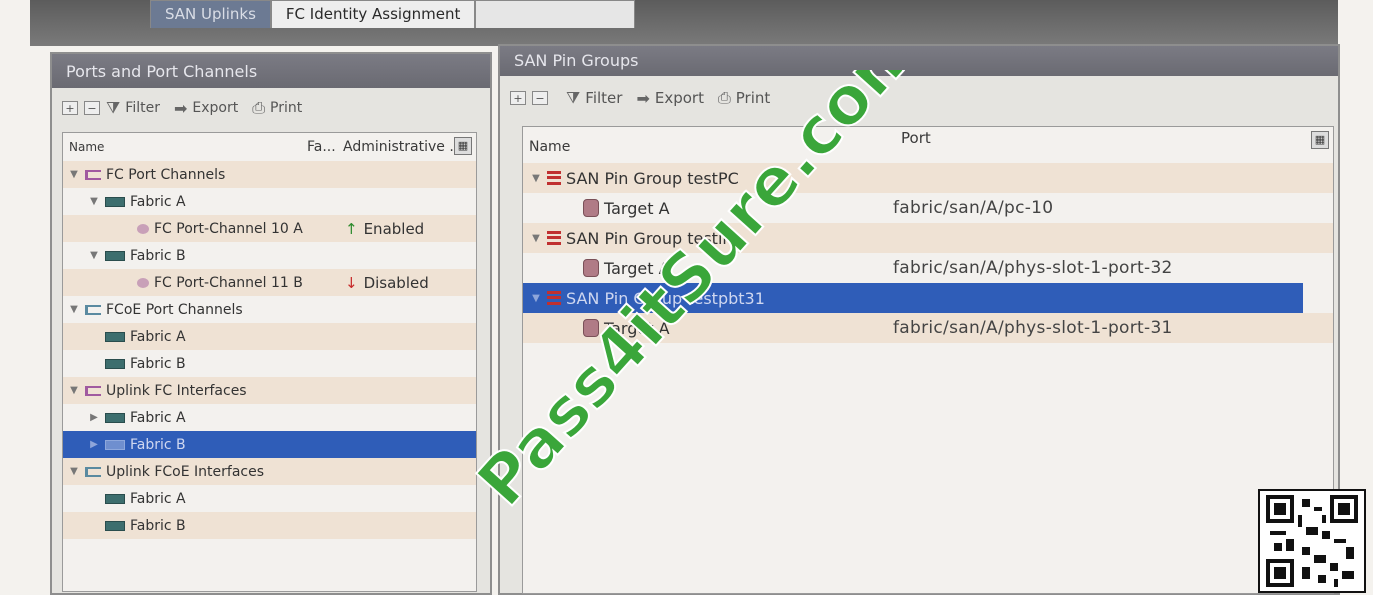 This screenshot has width=1373, height=595. What do you see at coordinates (919, 61) in the screenshot?
I see `panel-title: SAN Pin Groups` at bounding box center [919, 61].